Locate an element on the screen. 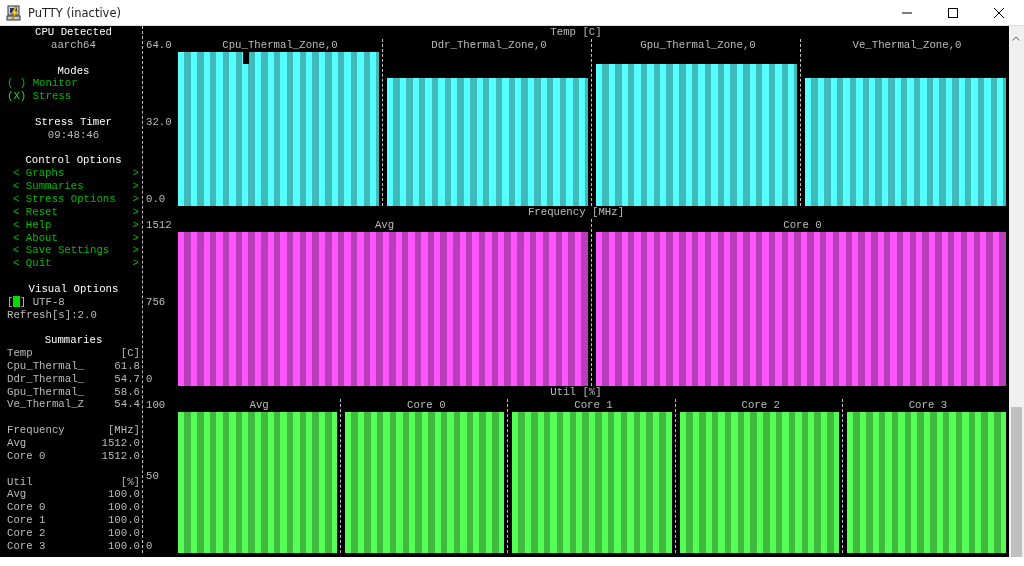 The image size is (1024, 566). axis-tick-label: 0.0 is located at coordinates (156, 199).